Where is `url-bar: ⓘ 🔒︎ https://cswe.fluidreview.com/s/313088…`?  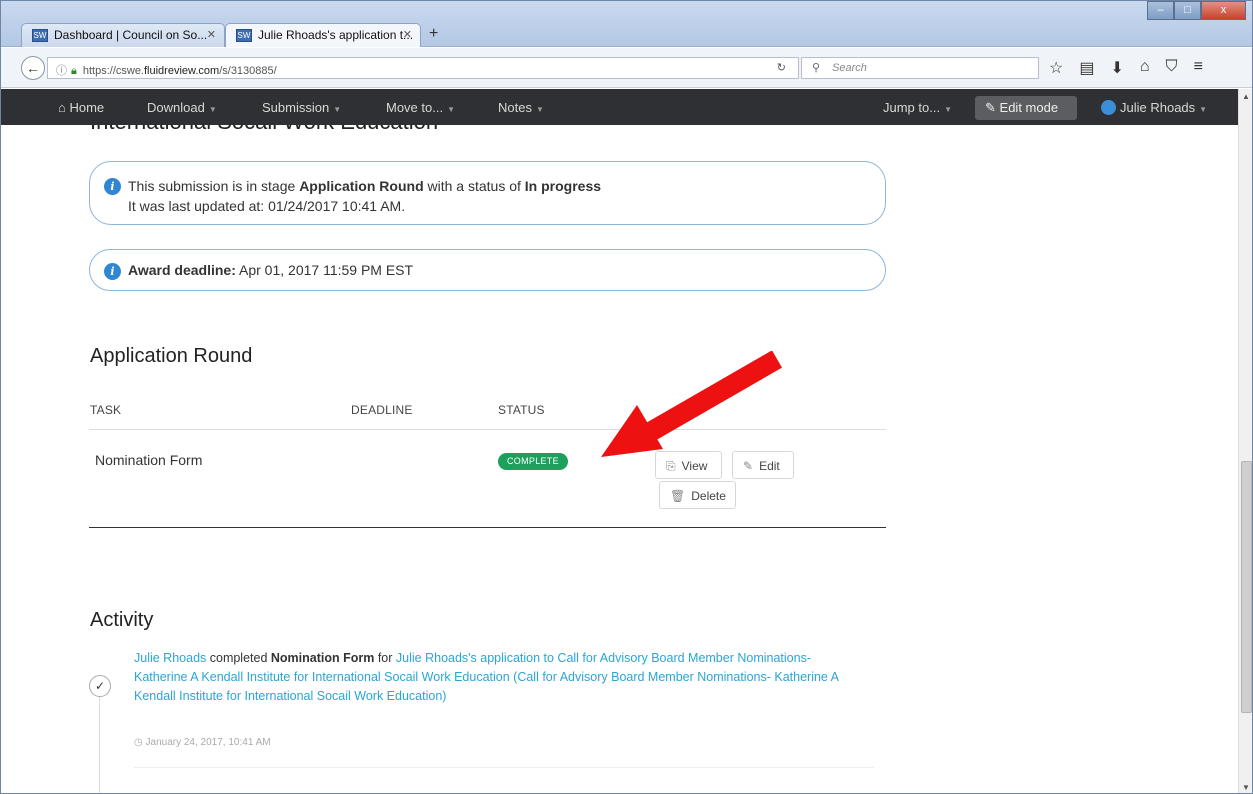 url-bar: ⓘ 🔒︎ https://cswe.fluidreview.com/s/313088… is located at coordinates (423, 68).